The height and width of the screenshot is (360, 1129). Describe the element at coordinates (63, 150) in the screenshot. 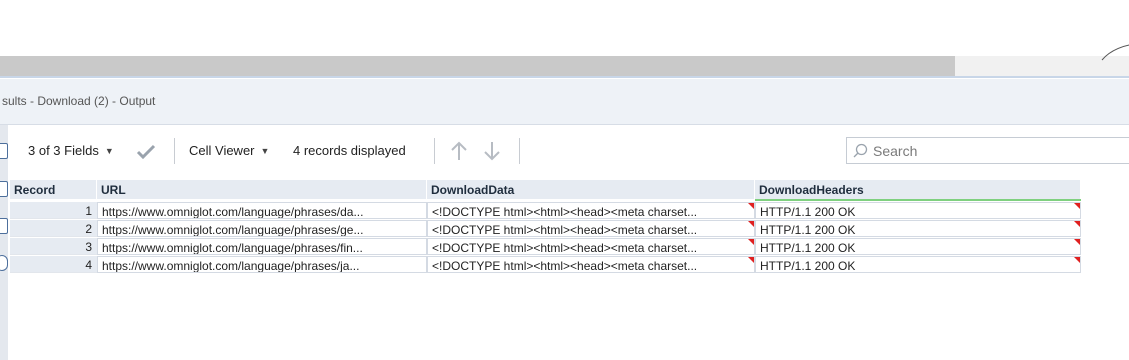

I see `fields-selector-label: 3 of 3 Fields` at that location.